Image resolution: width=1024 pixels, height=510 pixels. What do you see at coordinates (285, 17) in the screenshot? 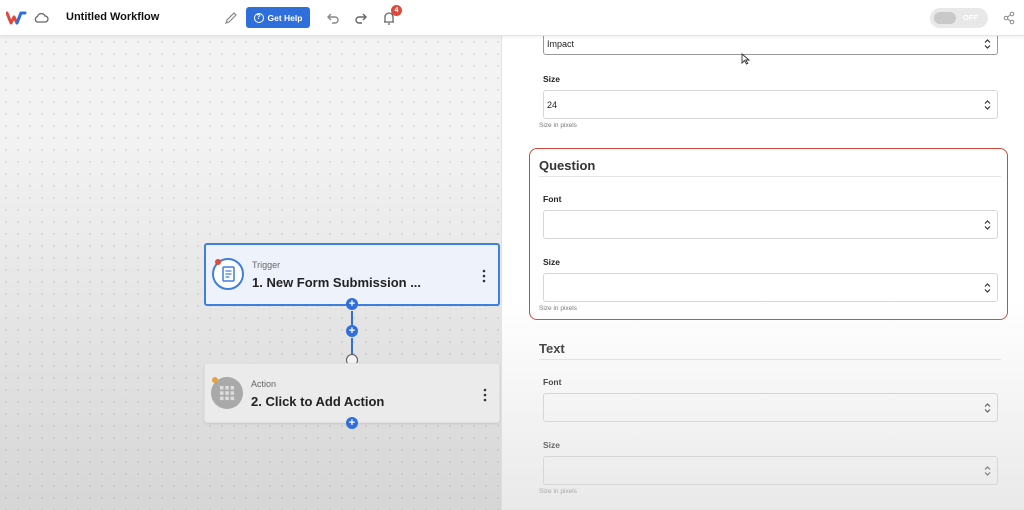
I see `get-help-label: Get Help` at bounding box center [285, 17].